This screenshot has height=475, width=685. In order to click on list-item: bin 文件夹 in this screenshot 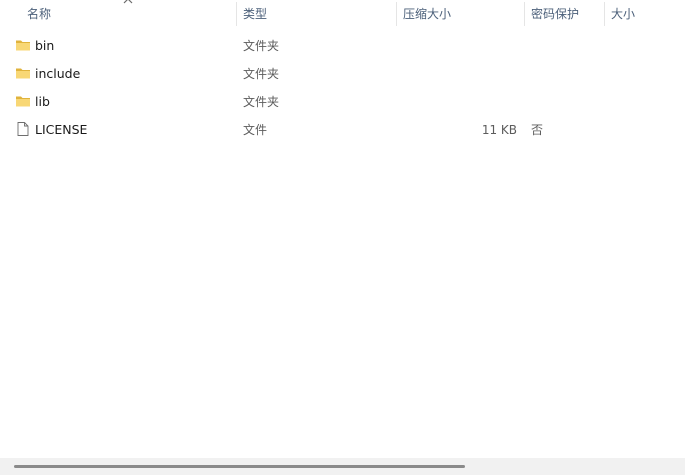, I will do `click(342, 45)`.